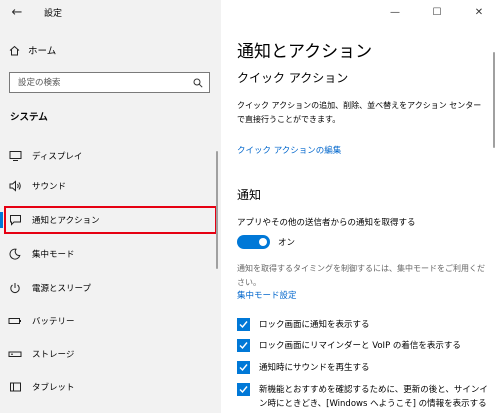  I want to click on back-arrow-icon: ←, so click(17, 12).